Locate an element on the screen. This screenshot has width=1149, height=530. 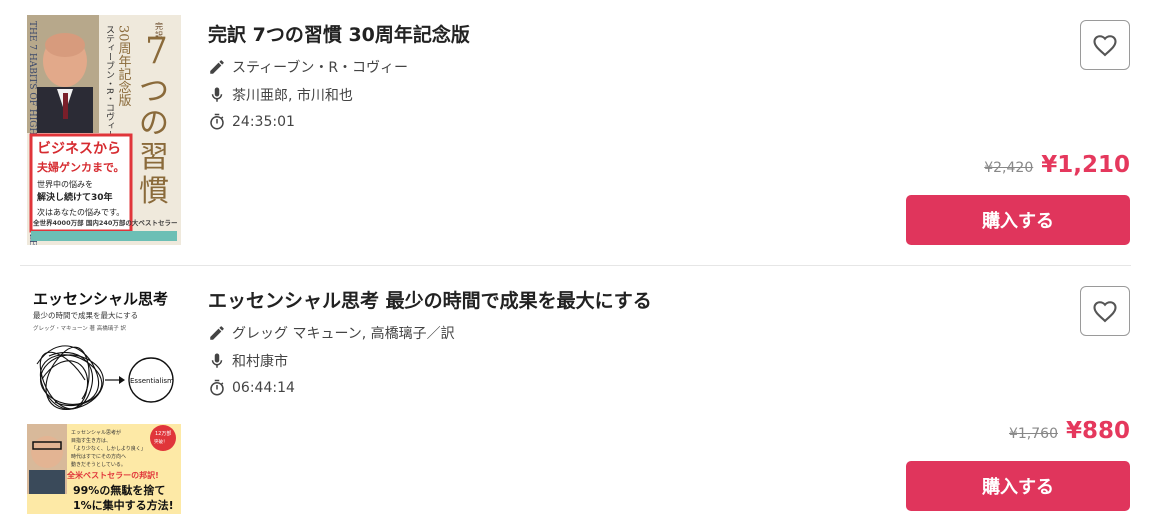
svg-text: 完 is located at coordinates (159, 26).